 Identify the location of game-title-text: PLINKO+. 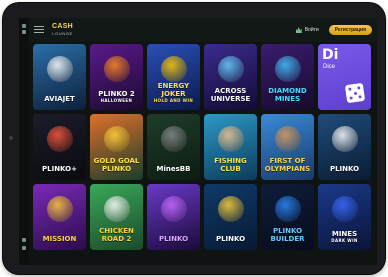
(59, 169).